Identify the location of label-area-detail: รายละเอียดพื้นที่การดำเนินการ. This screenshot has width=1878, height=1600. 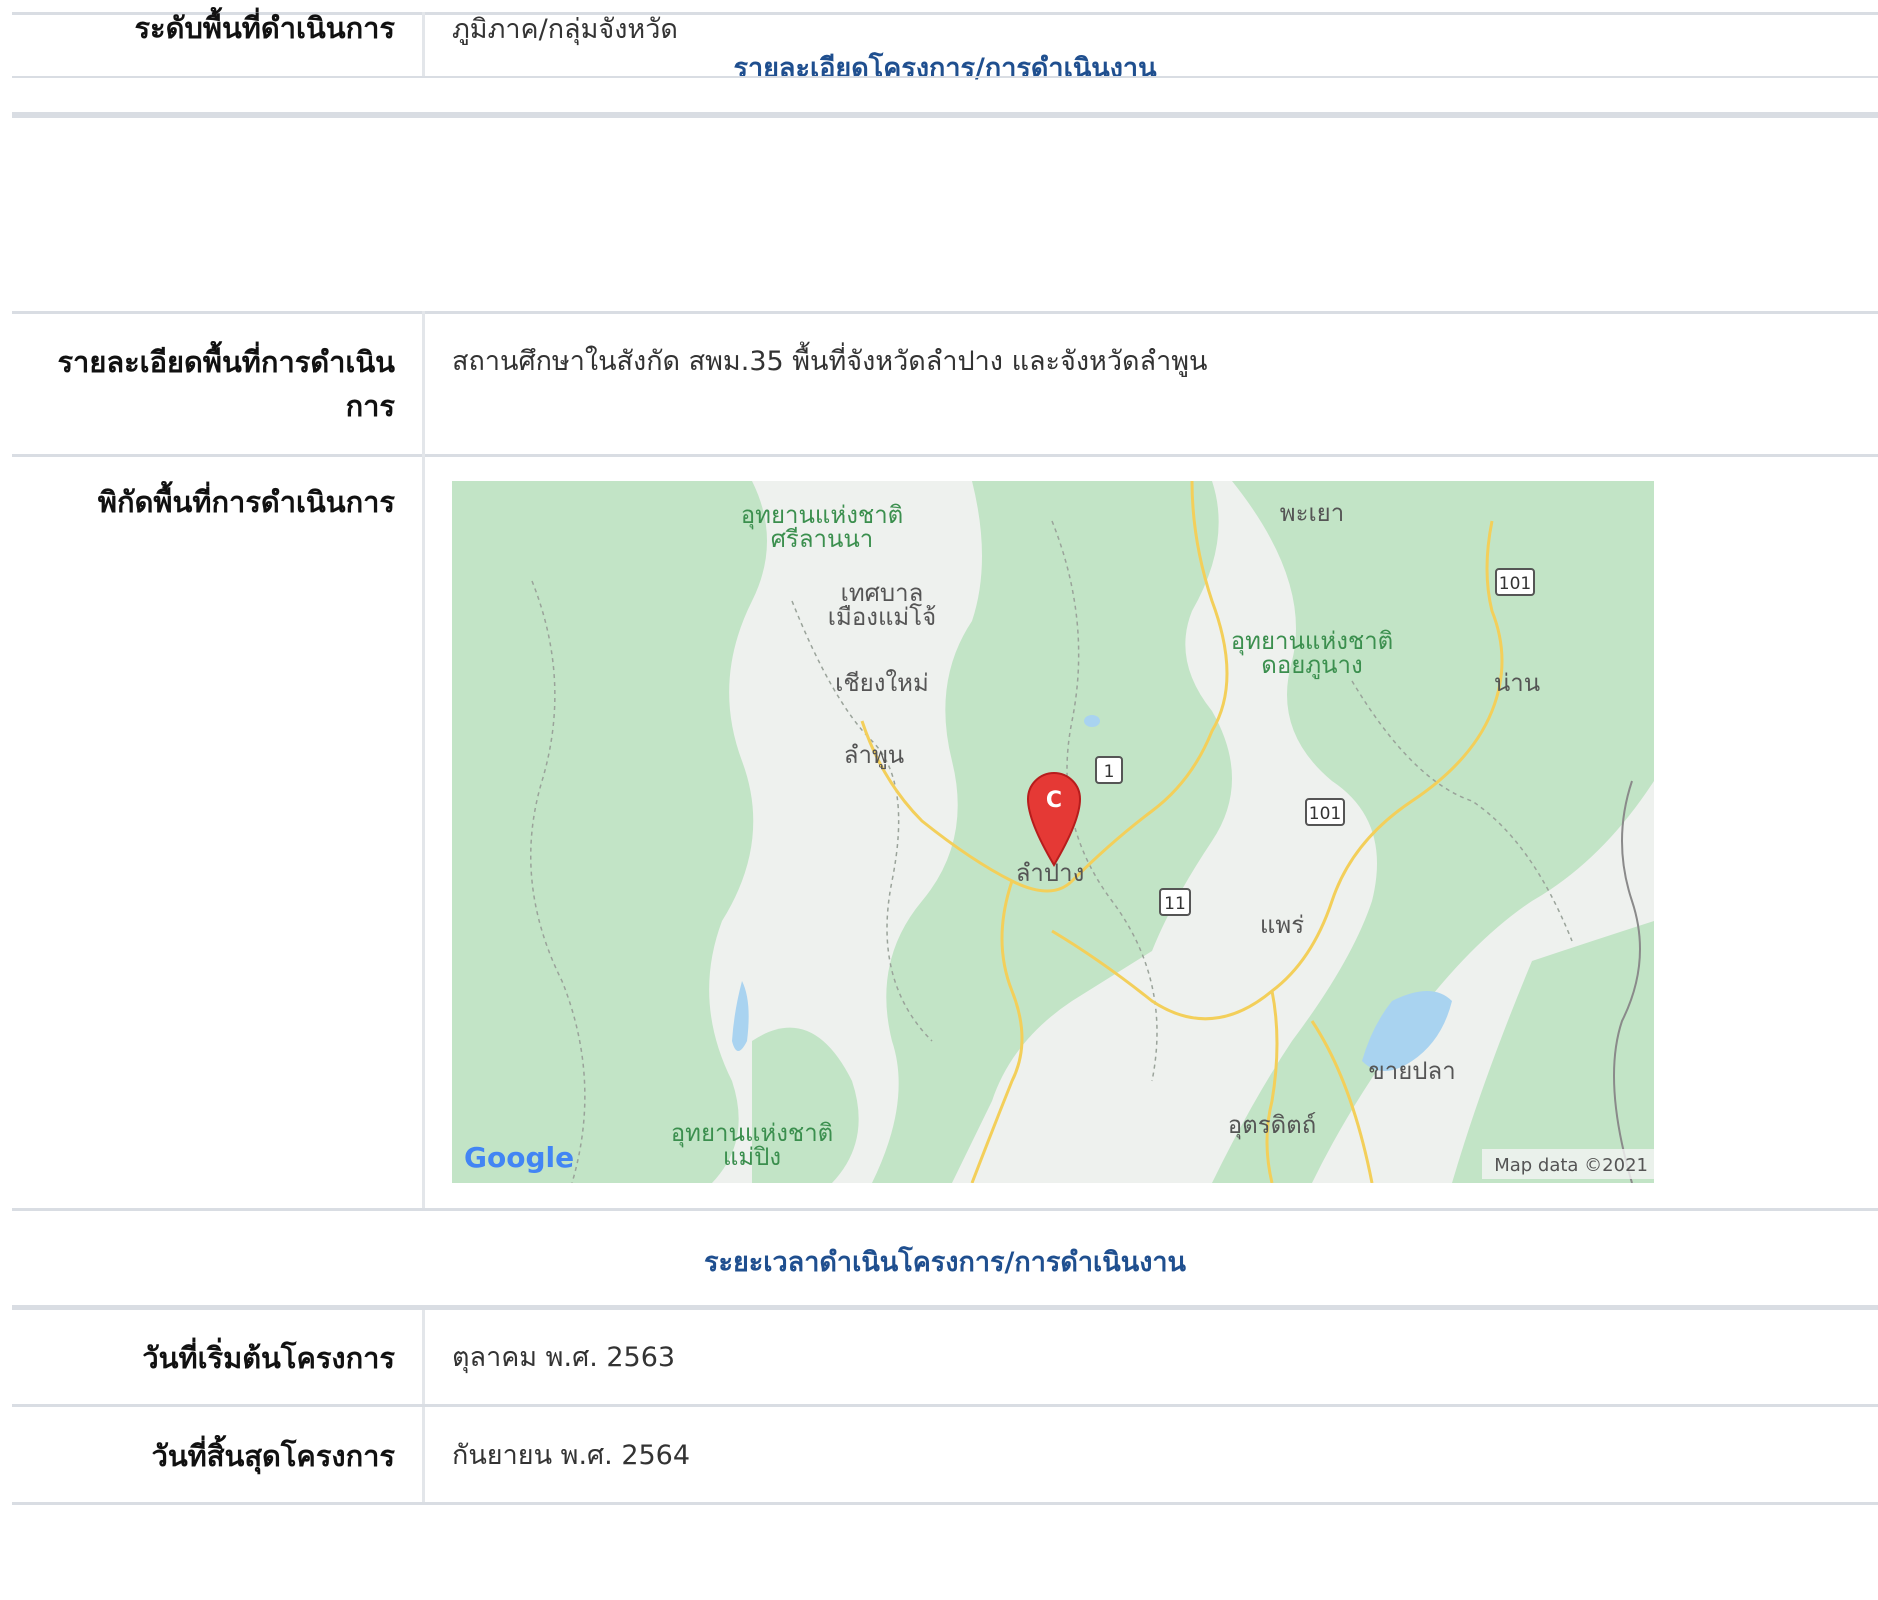
(226, 384).